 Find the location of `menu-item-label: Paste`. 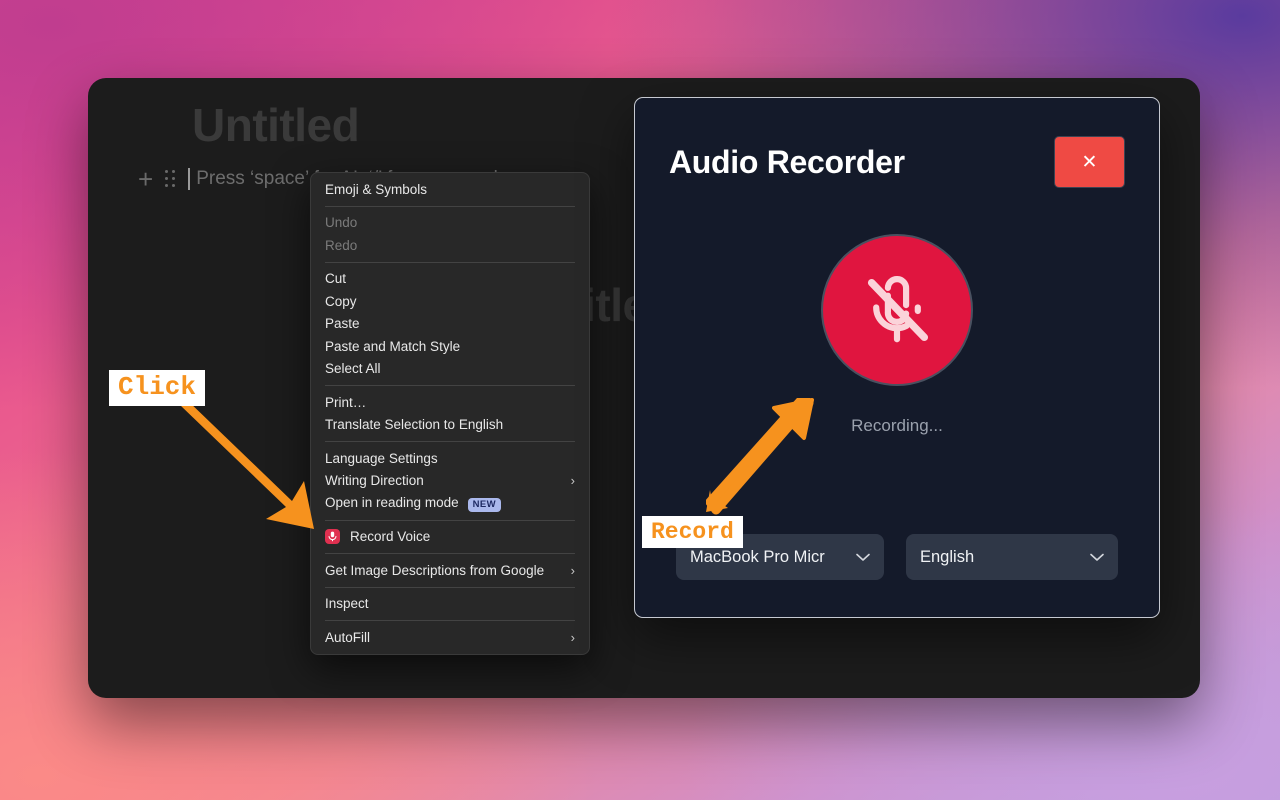

menu-item-label: Paste is located at coordinates (342, 324).